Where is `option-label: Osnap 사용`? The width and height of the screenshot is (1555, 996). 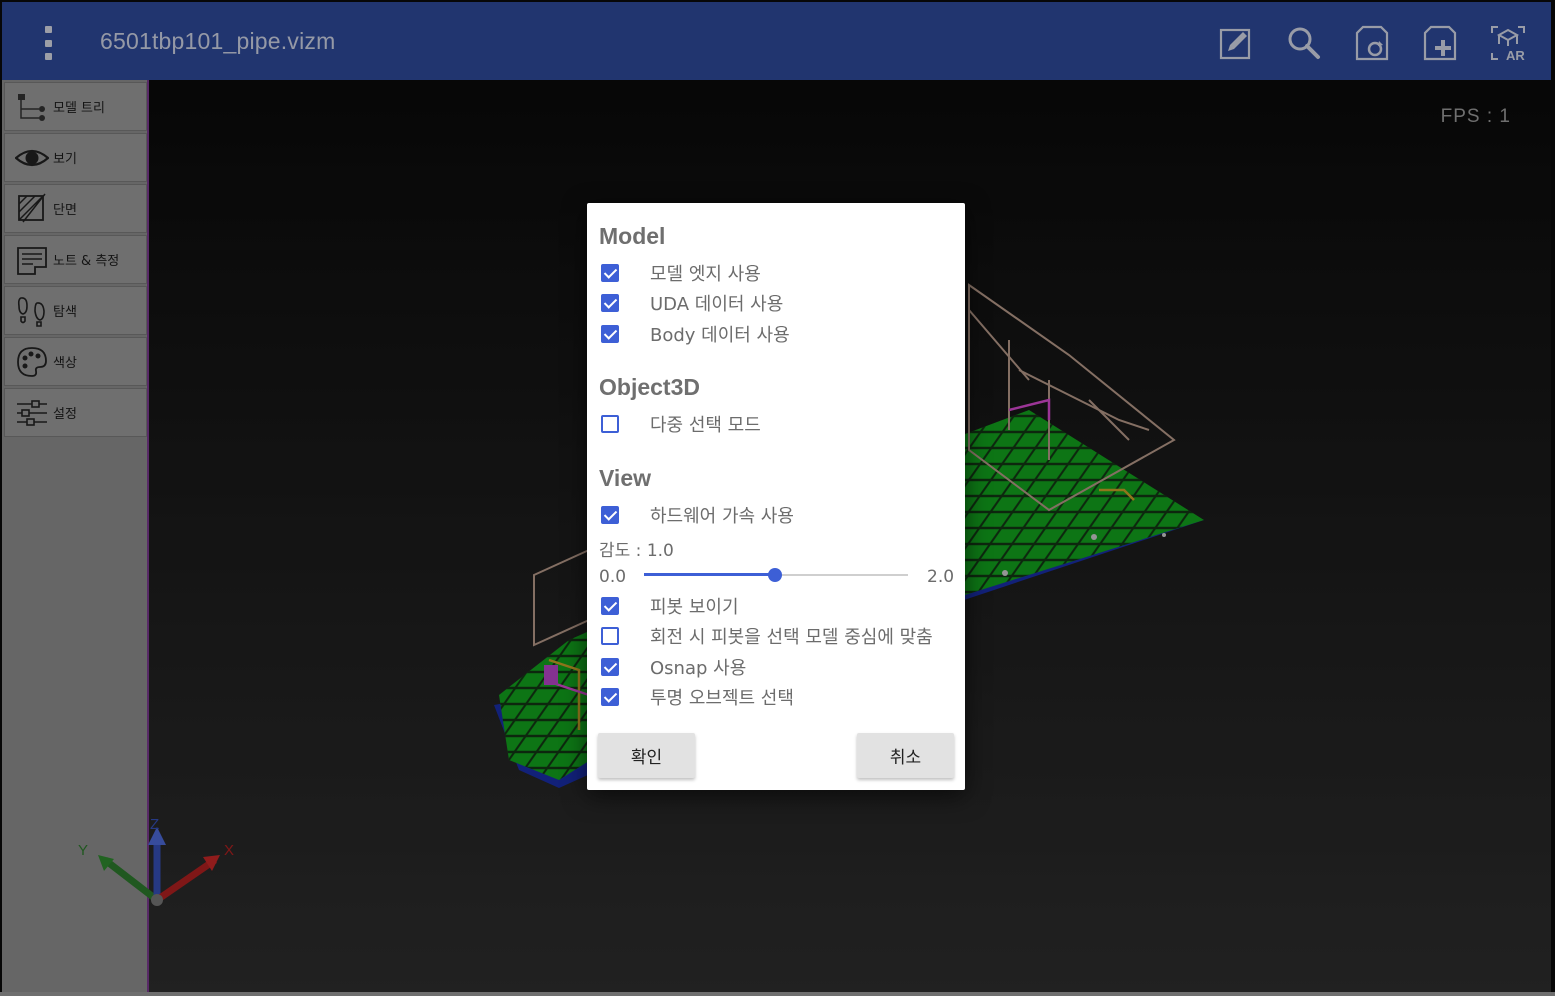
option-label: Osnap 사용 is located at coordinates (698, 668).